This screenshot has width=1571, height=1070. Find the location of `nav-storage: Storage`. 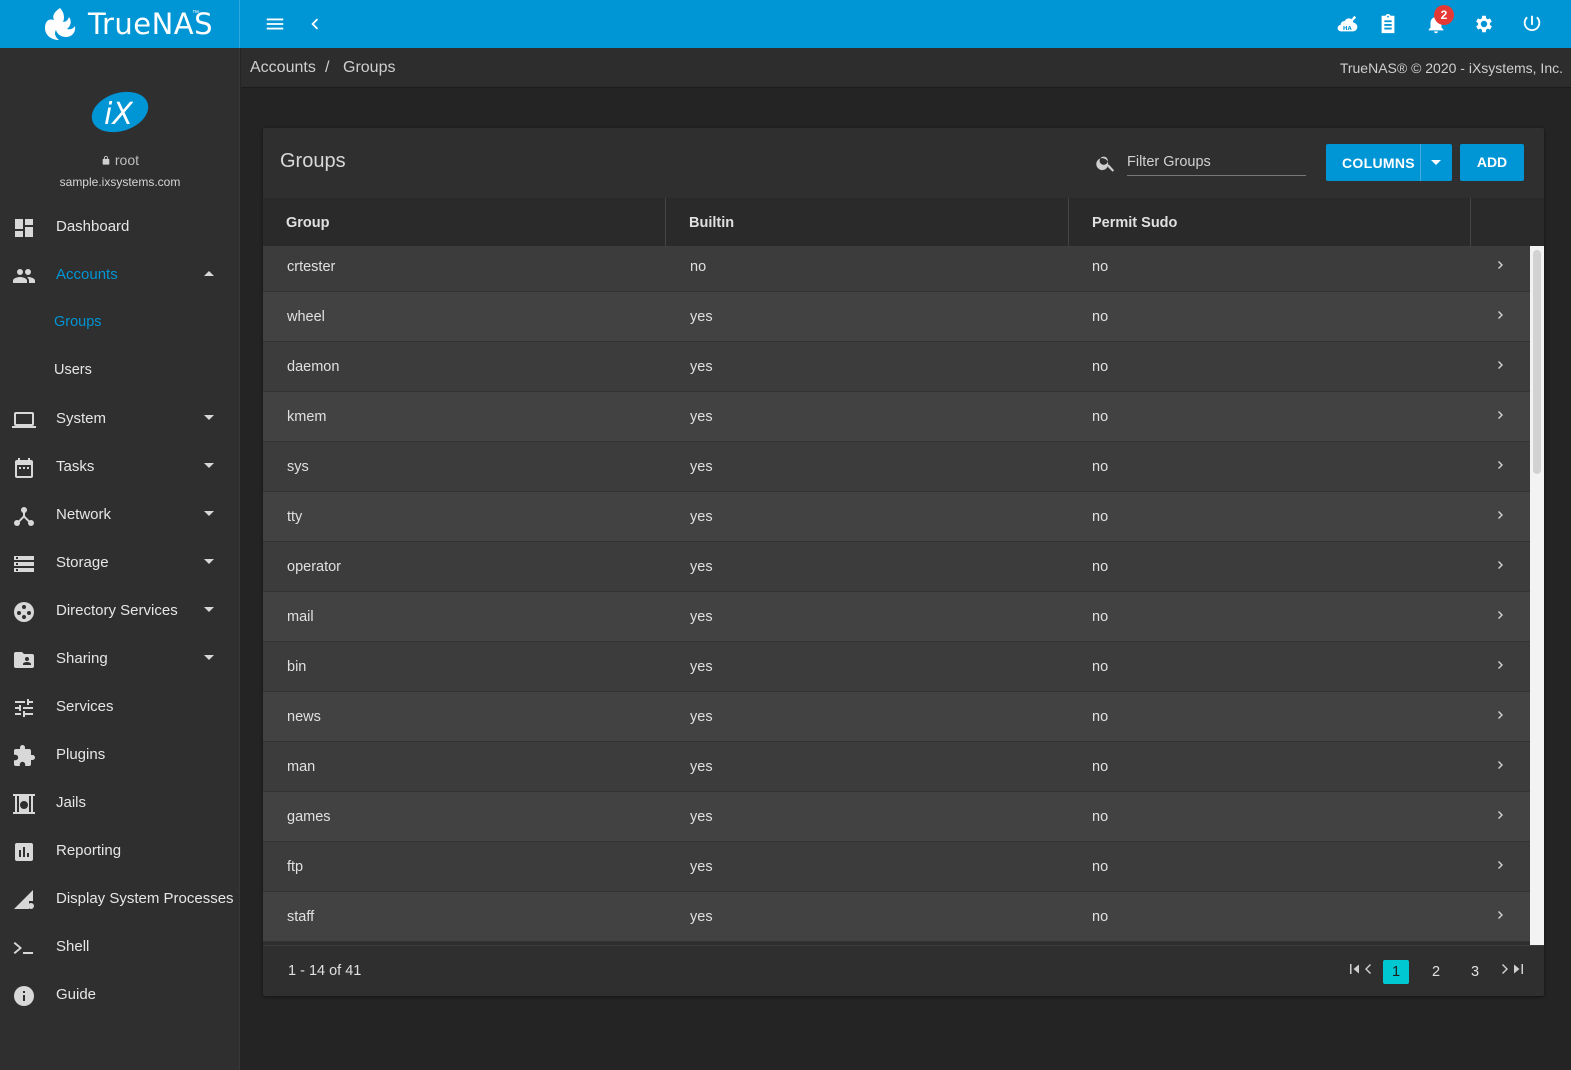

nav-storage: Storage is located at coordinates (120, 563).